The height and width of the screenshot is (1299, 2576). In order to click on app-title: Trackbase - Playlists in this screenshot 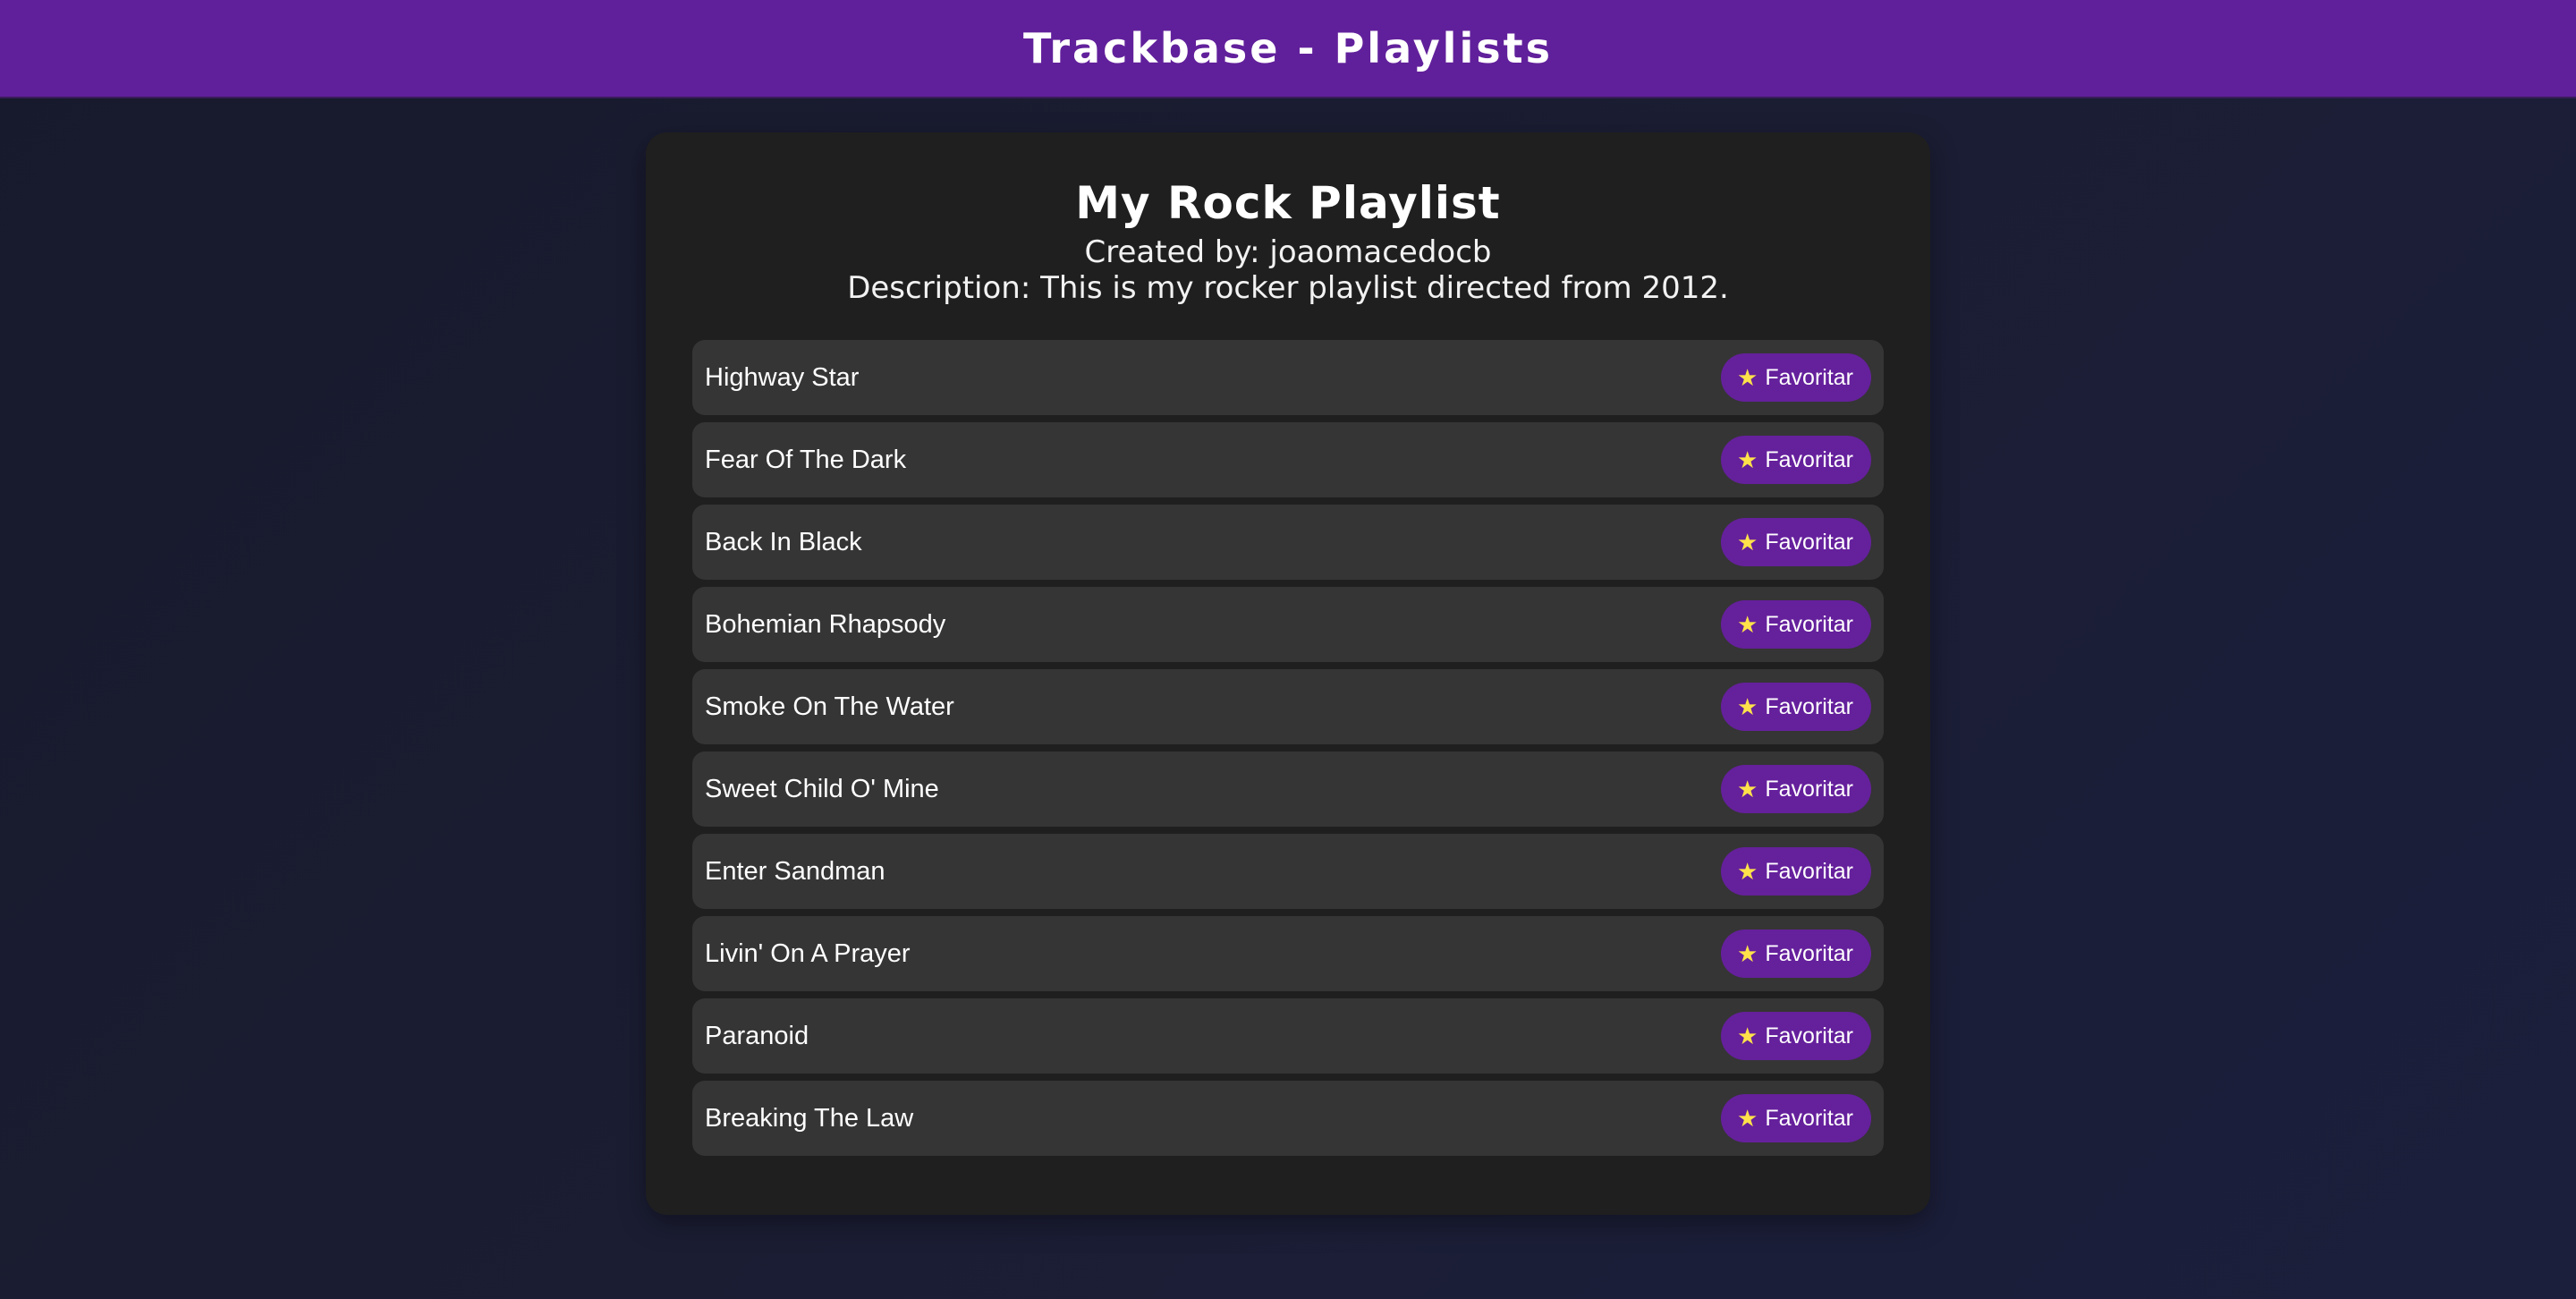, I will do `click(1288, 48)`.